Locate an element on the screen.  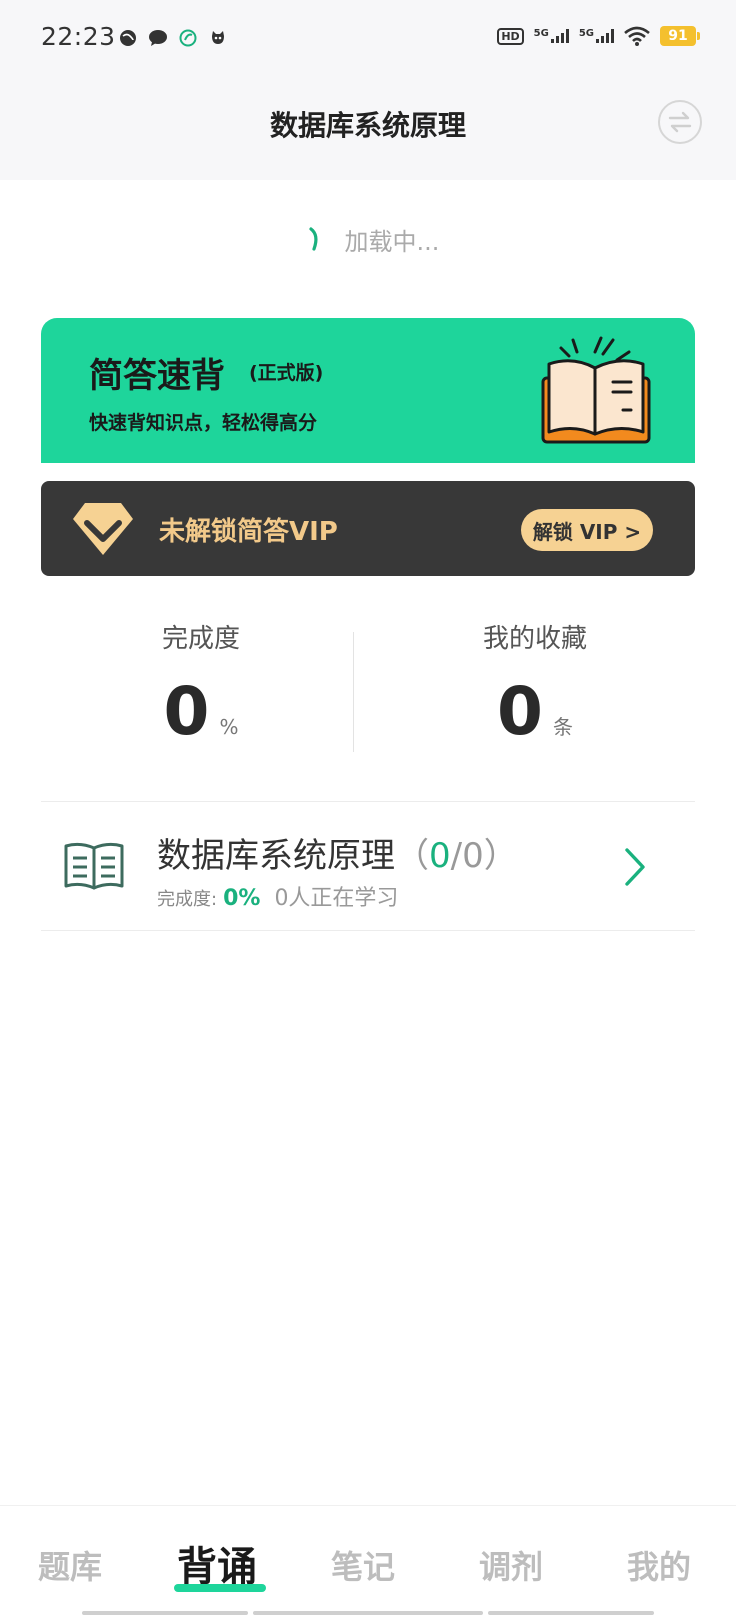
top-bar: 数据库系统原理 is located at coordinates (368, 130).